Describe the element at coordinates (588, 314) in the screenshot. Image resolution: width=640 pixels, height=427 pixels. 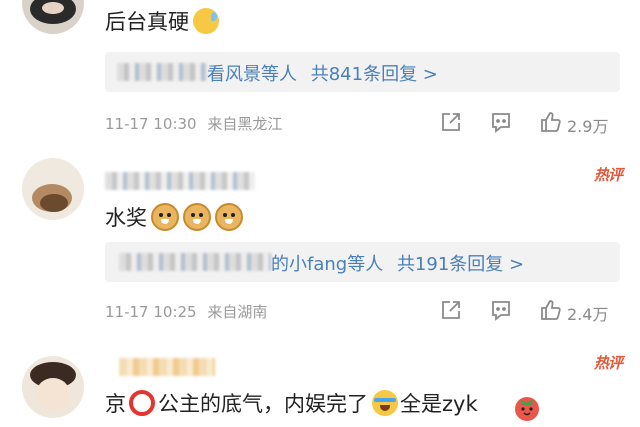
I see `like-count: 2.4万` at that location.